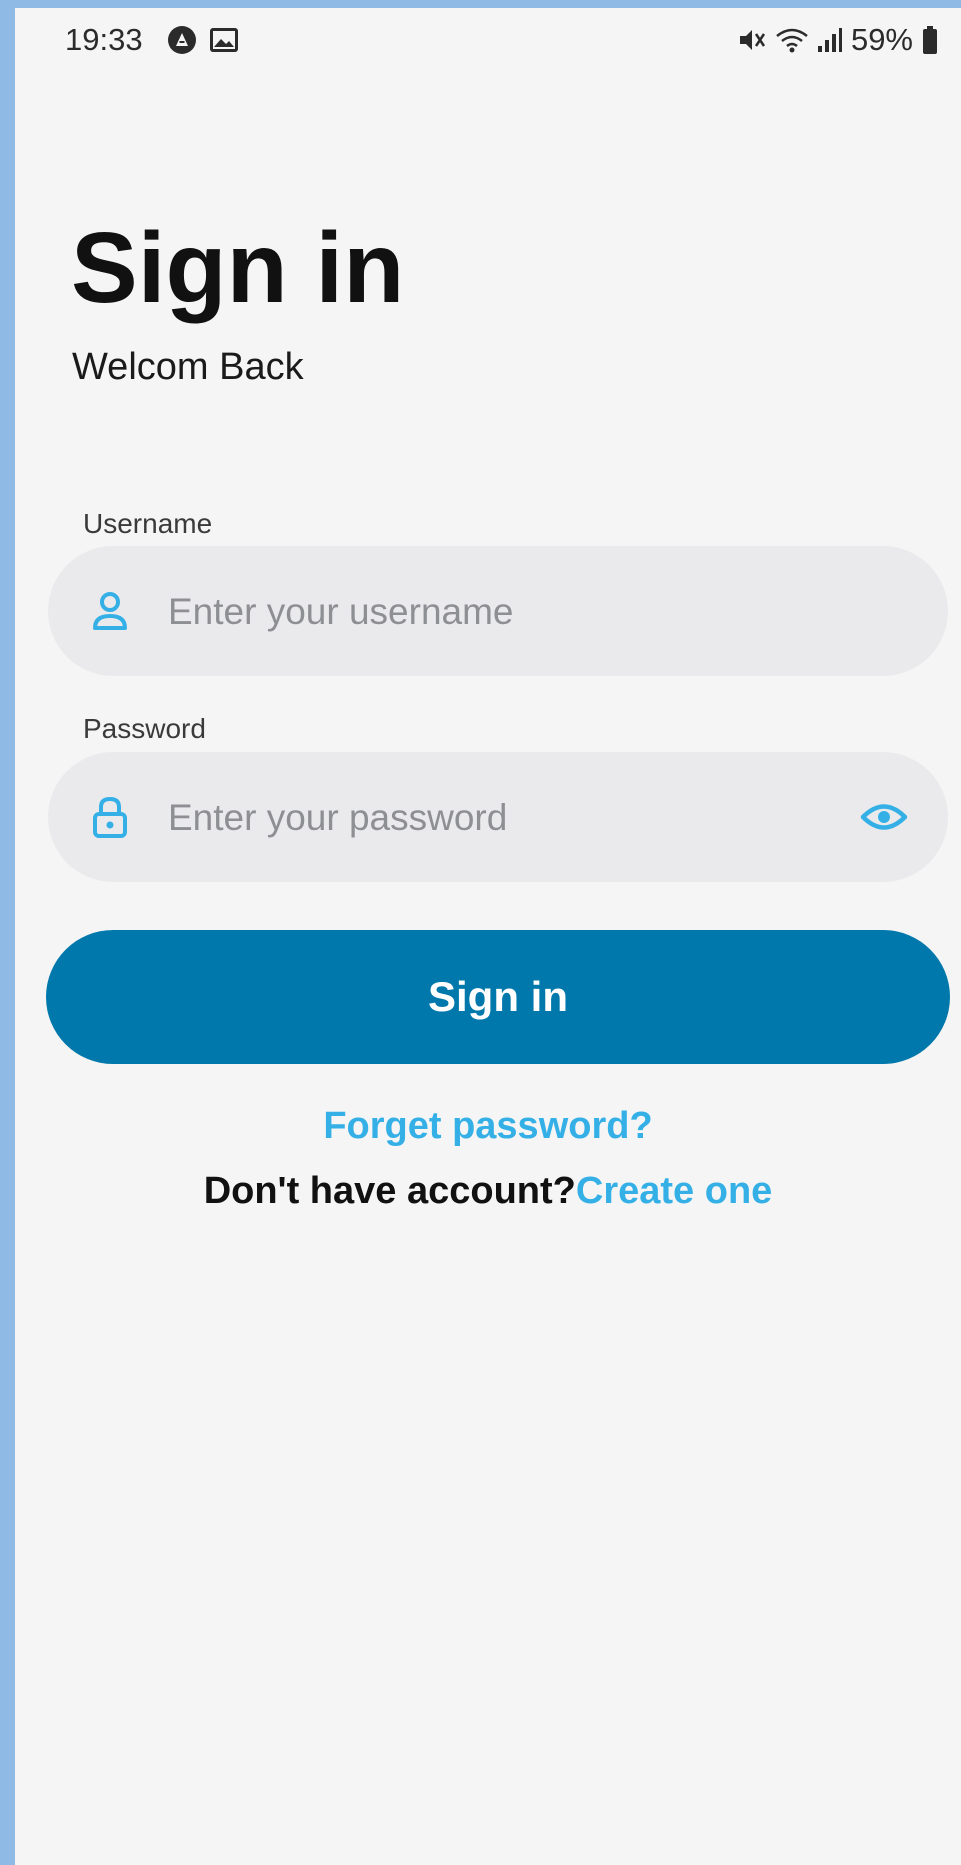  I want to click on status-notification-icons, so click(203, 40).